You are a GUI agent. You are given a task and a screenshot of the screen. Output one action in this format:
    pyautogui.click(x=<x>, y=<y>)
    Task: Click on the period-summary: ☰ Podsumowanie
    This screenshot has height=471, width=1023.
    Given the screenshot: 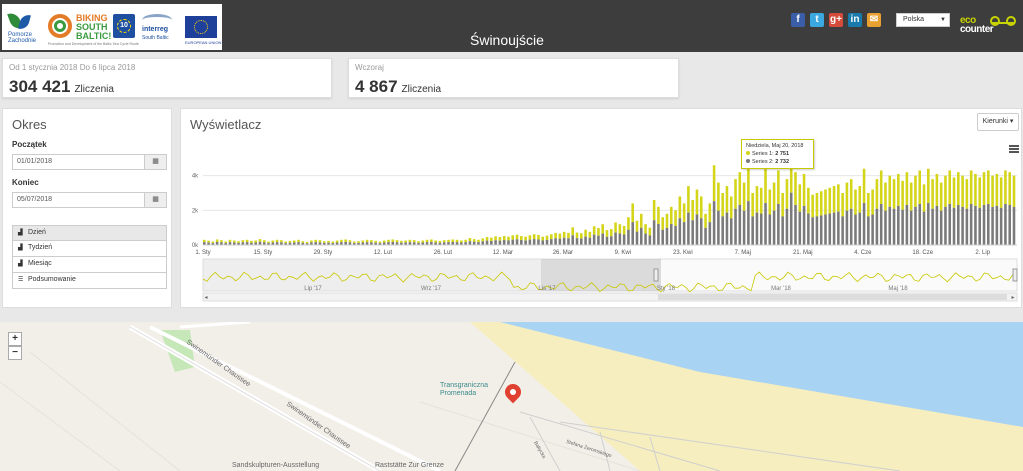 What is the action you would take?
    pyautogui.click(x=89, y=281)
    